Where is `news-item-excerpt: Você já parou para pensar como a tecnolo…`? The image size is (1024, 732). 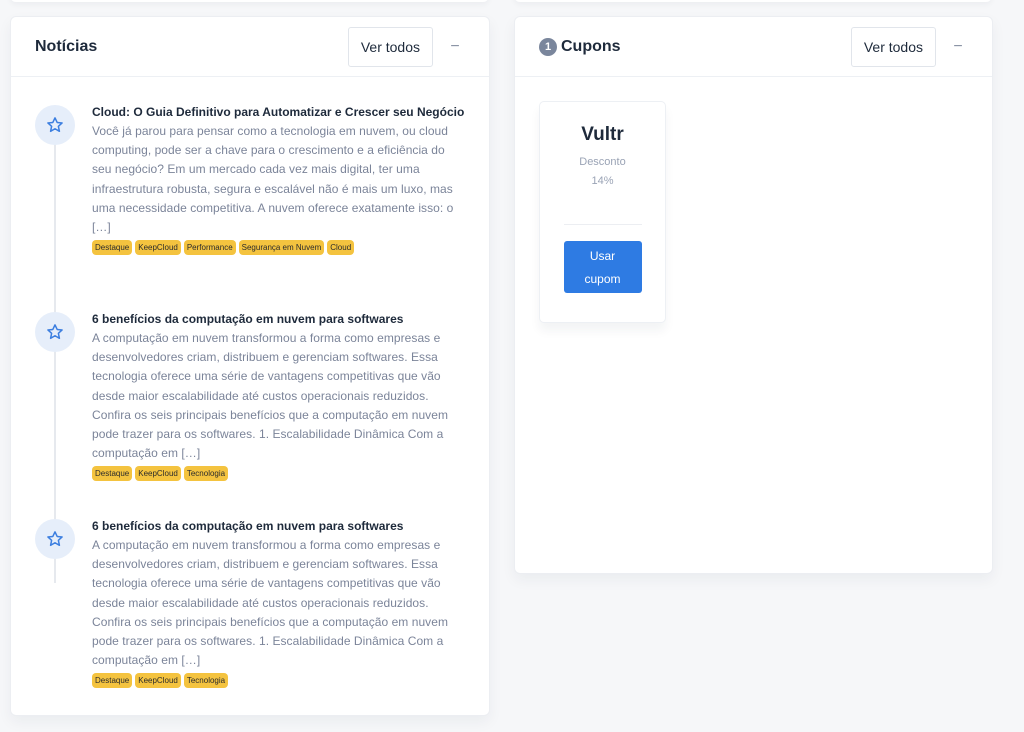
news-item-excerpt: Você já parou para pensar como a tecnolo… is located at coordinates (273, 179).